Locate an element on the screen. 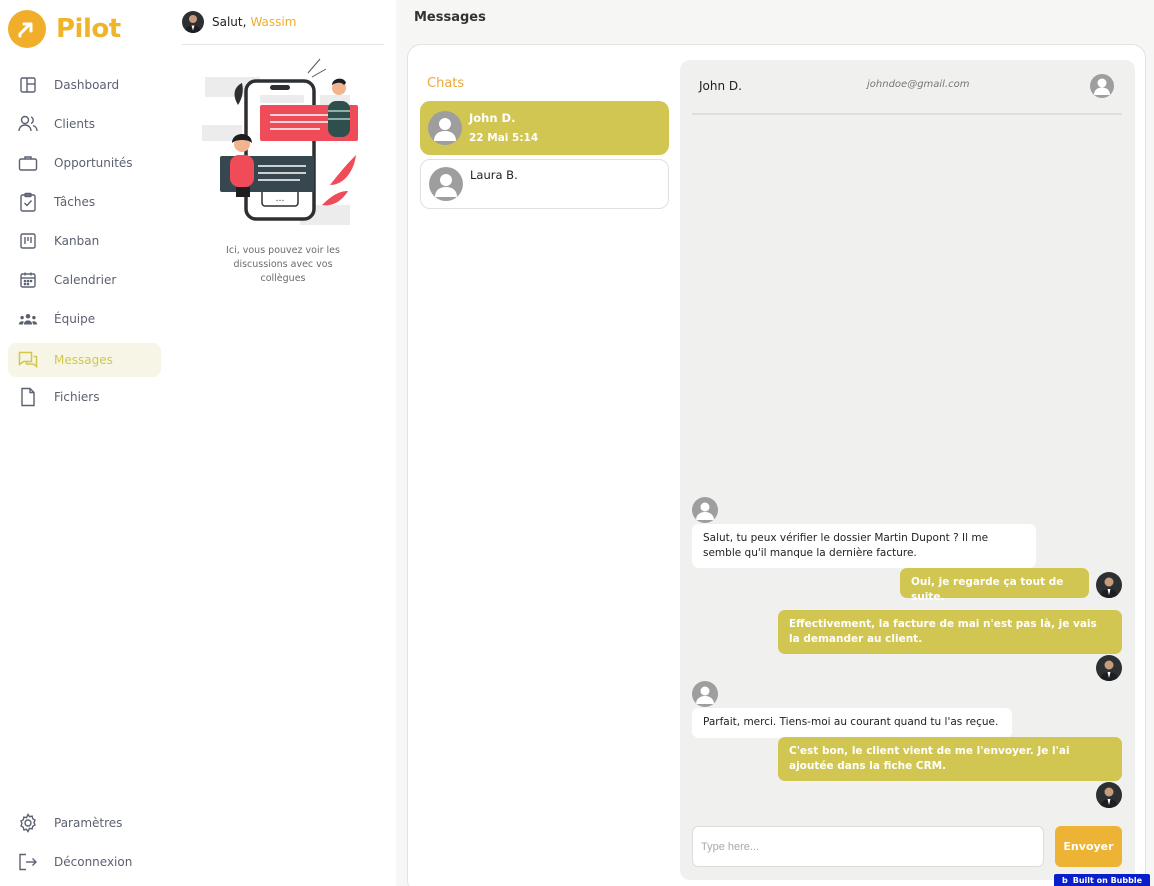 The width and height of the screenshot is (1154, 886). badge-label: Built on Bubble is located at coordinates (1107, 880).